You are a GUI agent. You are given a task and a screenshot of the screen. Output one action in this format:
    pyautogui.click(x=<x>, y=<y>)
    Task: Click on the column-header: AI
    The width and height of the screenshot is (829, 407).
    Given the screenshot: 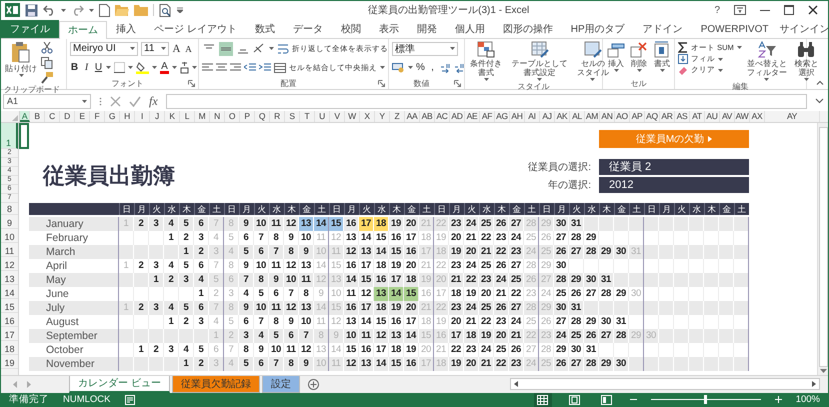 What is the action you would take?
    pyautogui.click(x=532, y=116)
    